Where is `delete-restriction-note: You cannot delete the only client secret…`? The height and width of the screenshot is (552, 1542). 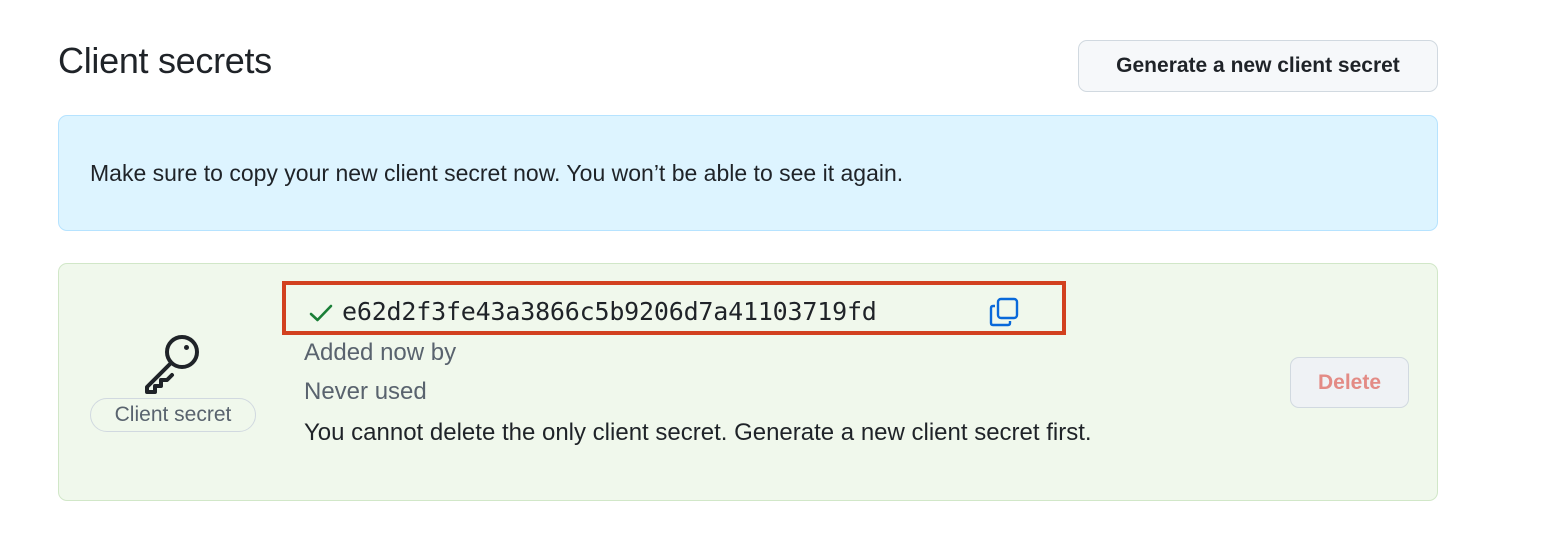
delete-restriction-note: You cannot delete the only client secret… is located at coordinates (698, 432).